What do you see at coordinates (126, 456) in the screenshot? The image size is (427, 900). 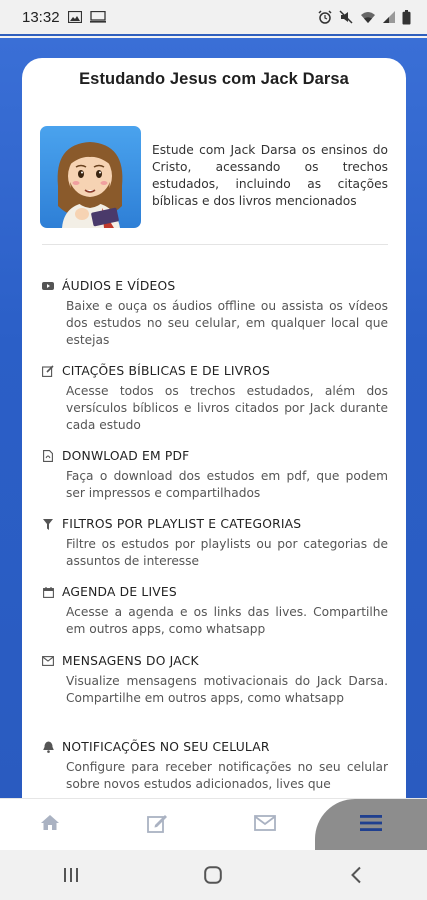 I see `feature-title: DONWLOAD EM PDF` at bounding box center [126, 456].